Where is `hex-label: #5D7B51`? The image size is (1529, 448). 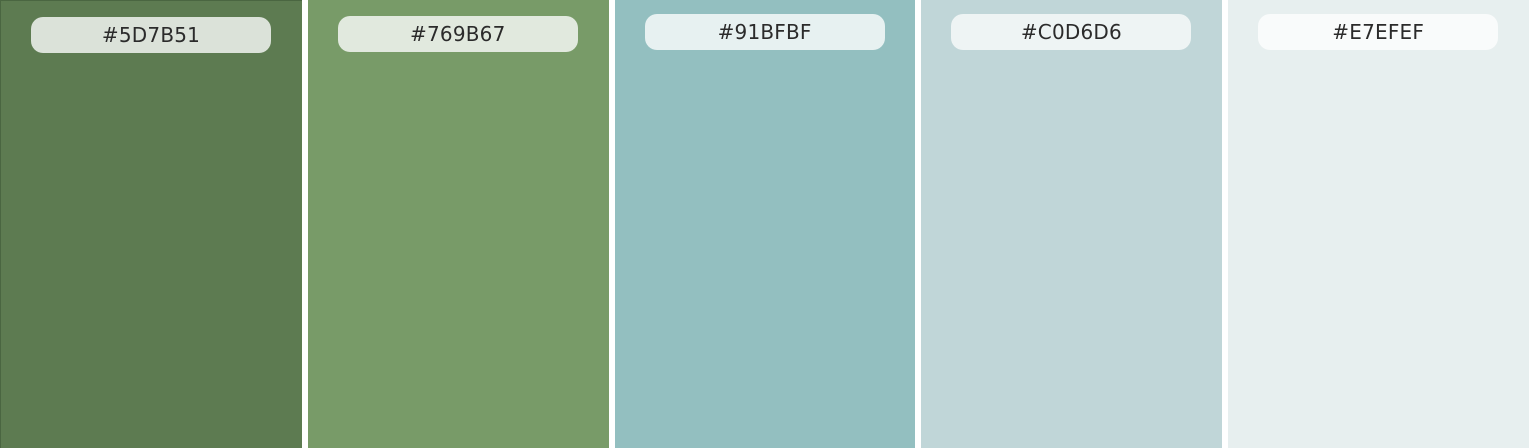 hex-label: #5D7B51 is located at coordinates (151, 35).